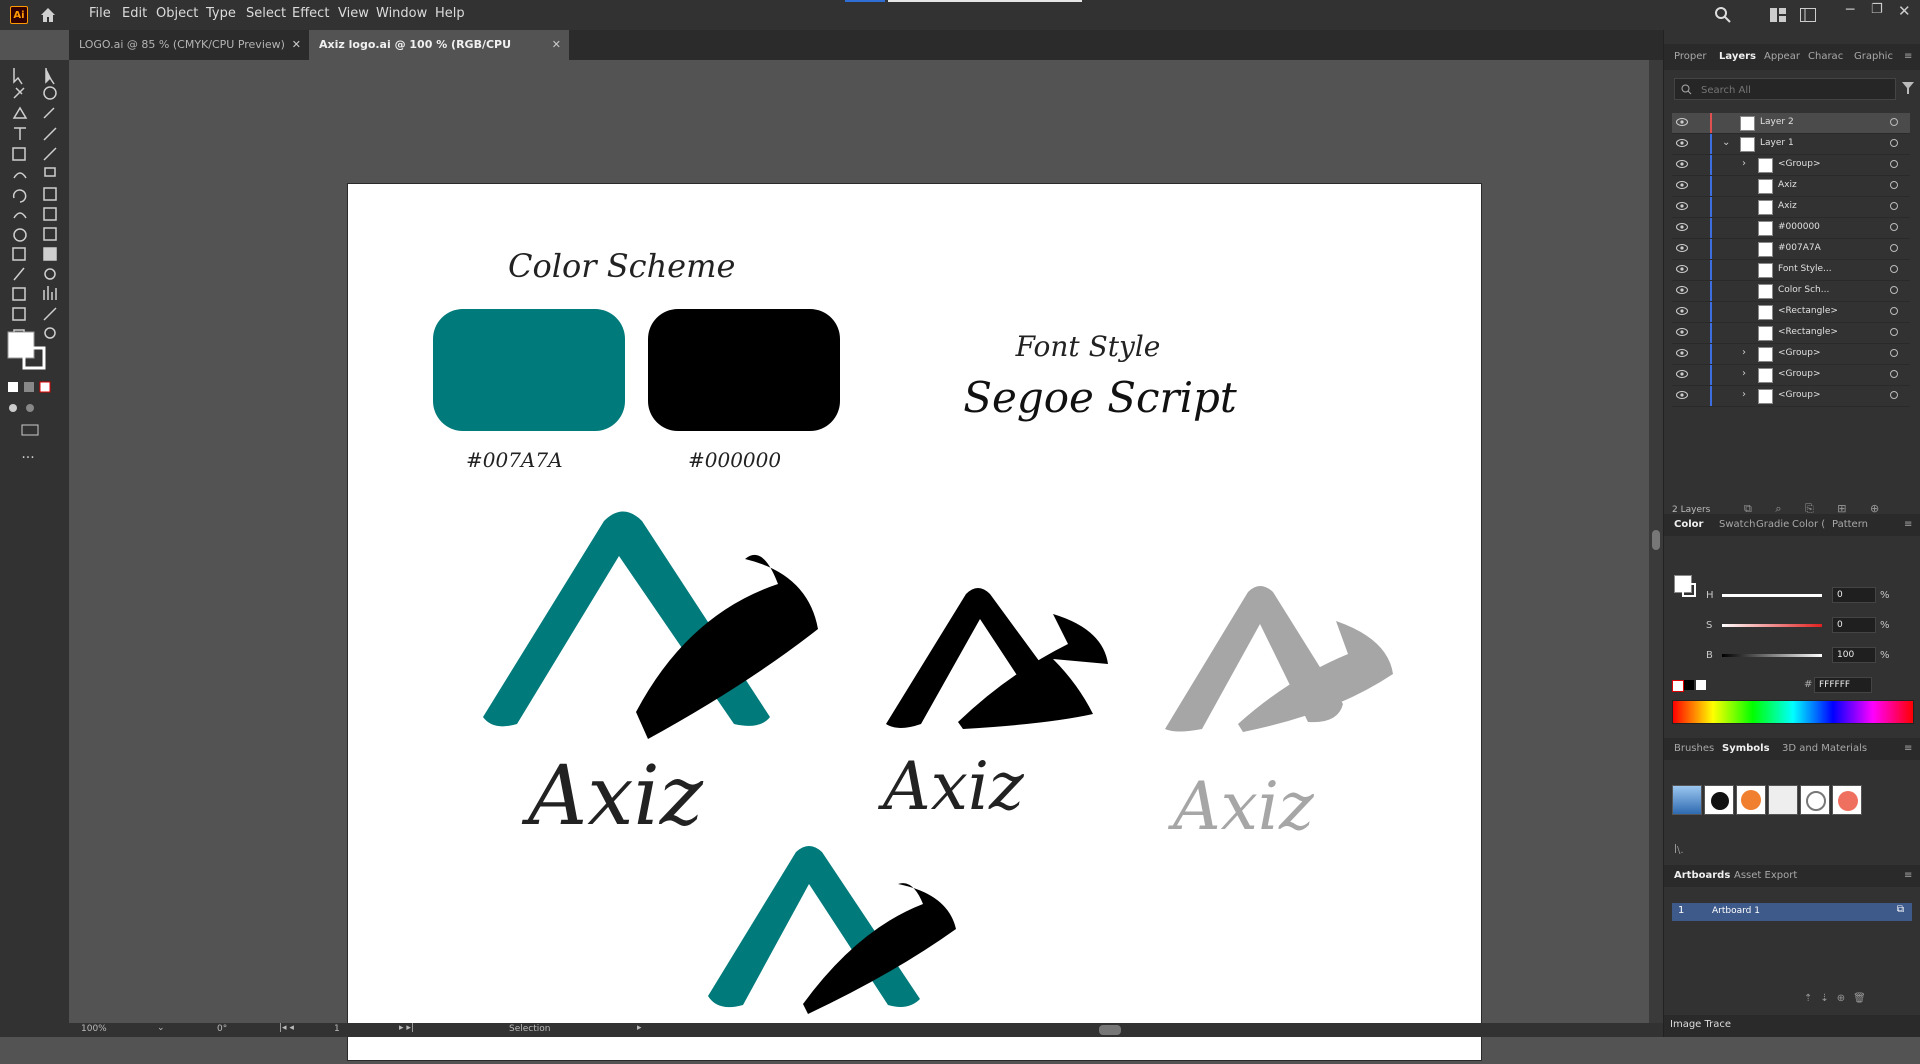 This screenshot has width=1920, height=1064. Describe the element at coordinates (134, 15) in the screenshot. I see `menu-edit: Edit` at that location.